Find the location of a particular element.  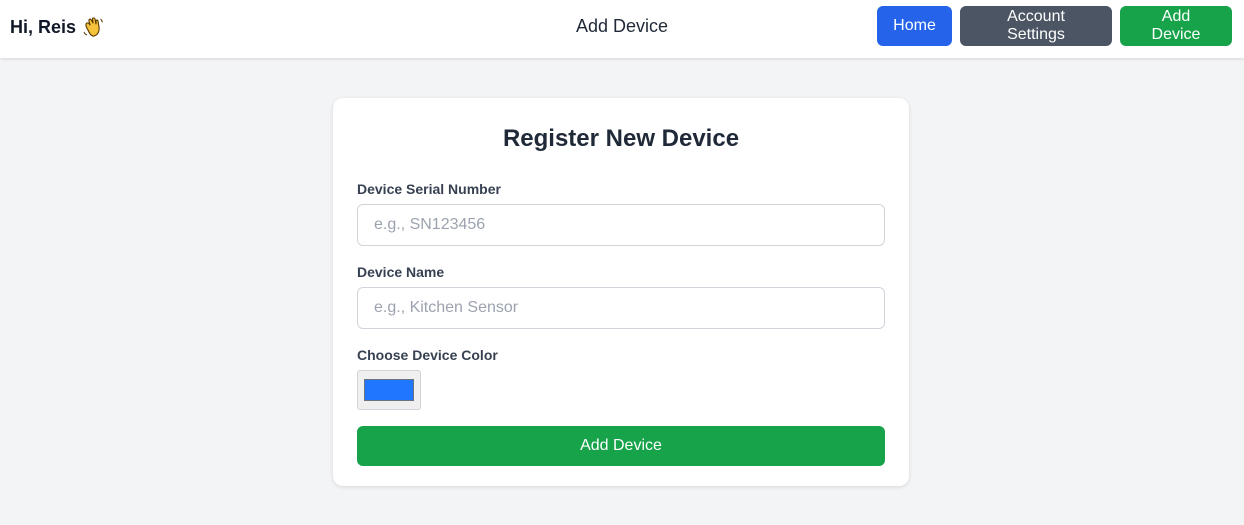

nav-buttons: Home Account Settings Add Device is located at coordinates (1054, 26).